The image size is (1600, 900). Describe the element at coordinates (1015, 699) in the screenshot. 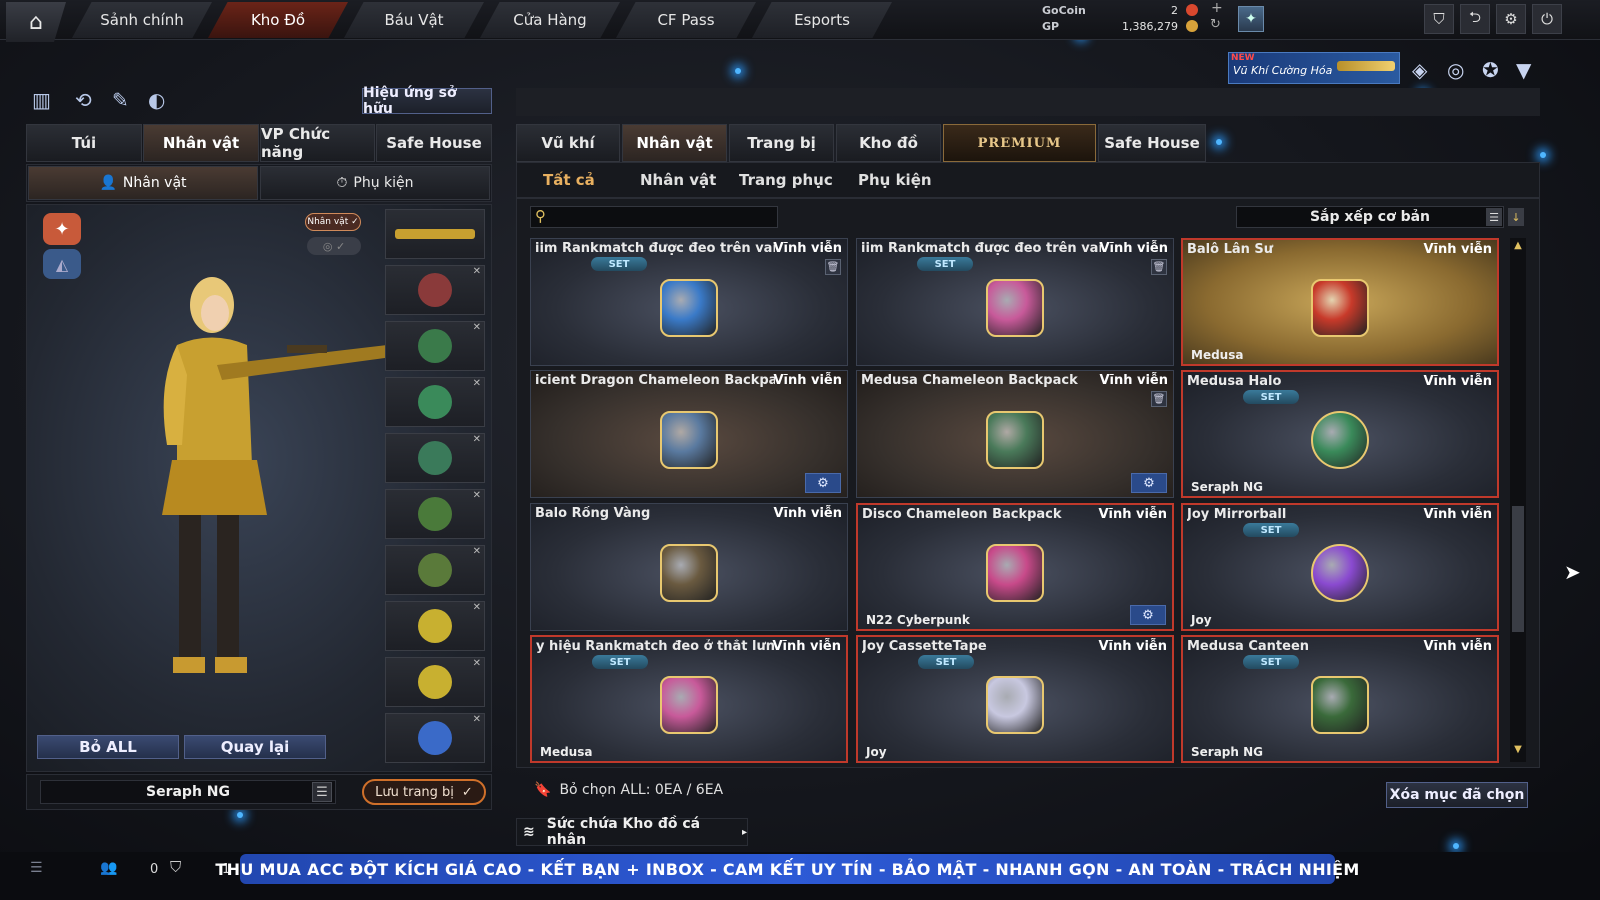

I see `inventory-item-card: Joy CassetteTape Vĩnh viễn SET Joy` at that location.